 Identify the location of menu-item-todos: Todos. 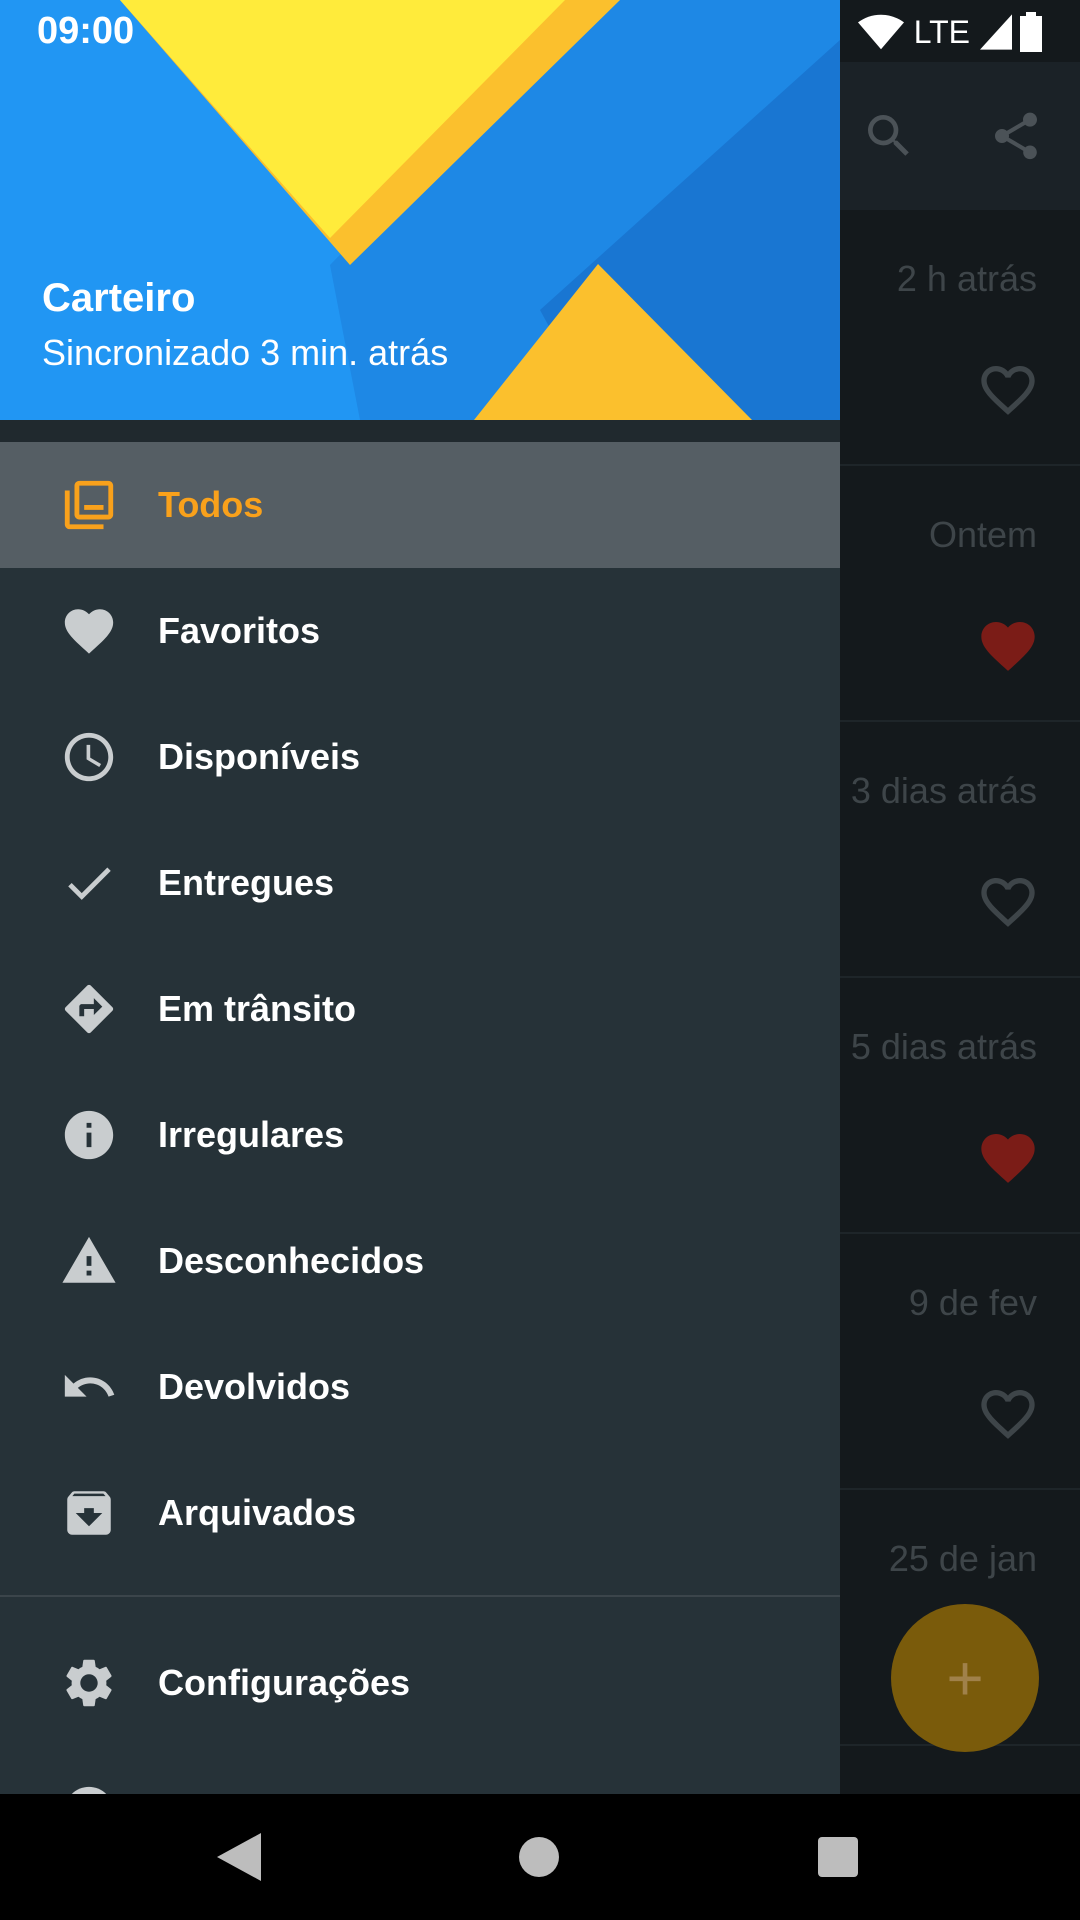
(420, 505).